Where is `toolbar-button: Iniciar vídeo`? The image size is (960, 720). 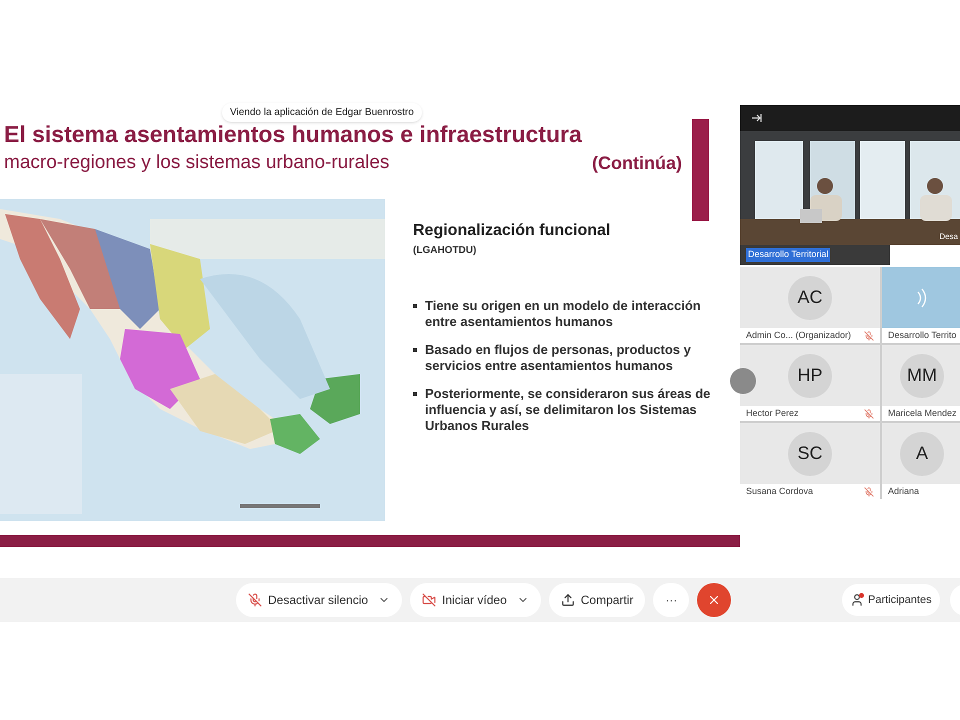
toolbar-button: Iniciar vídeo is located at coordinates (475, 600).